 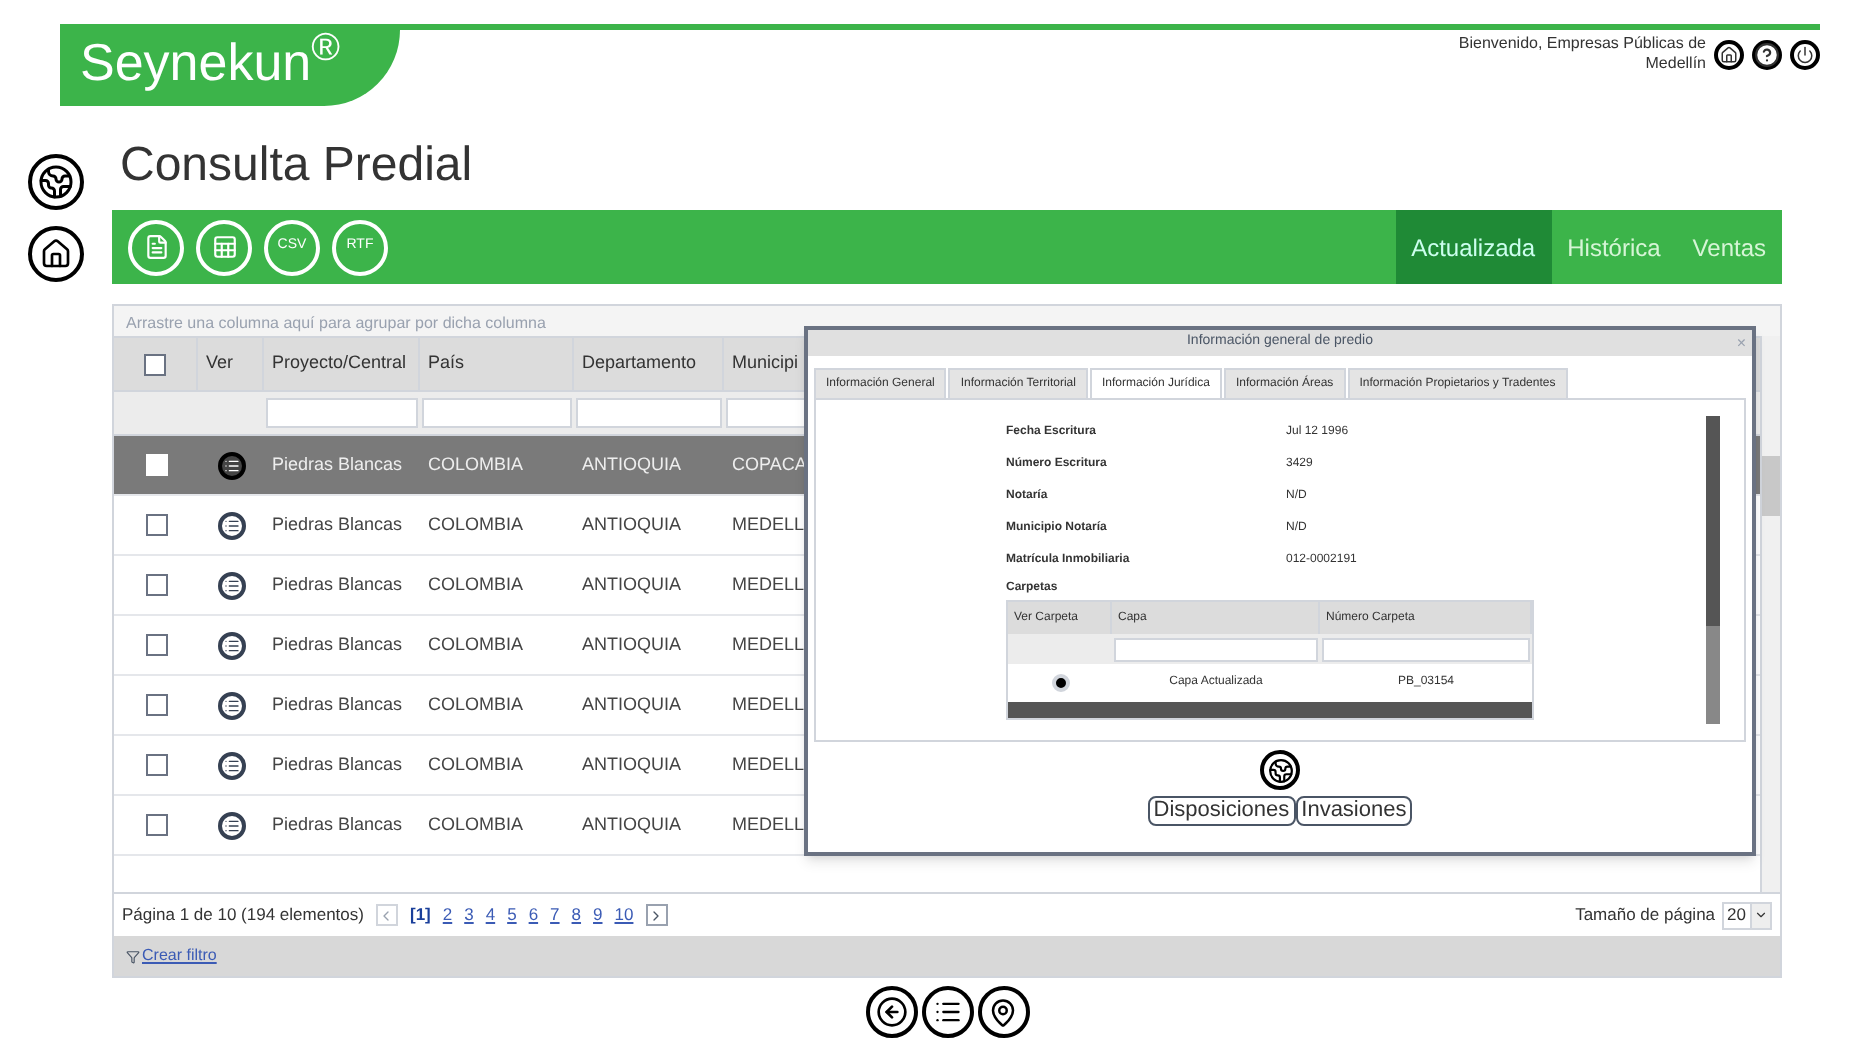 I want to click on dialog-button: Invasiones, so click(x=1354, y=811).